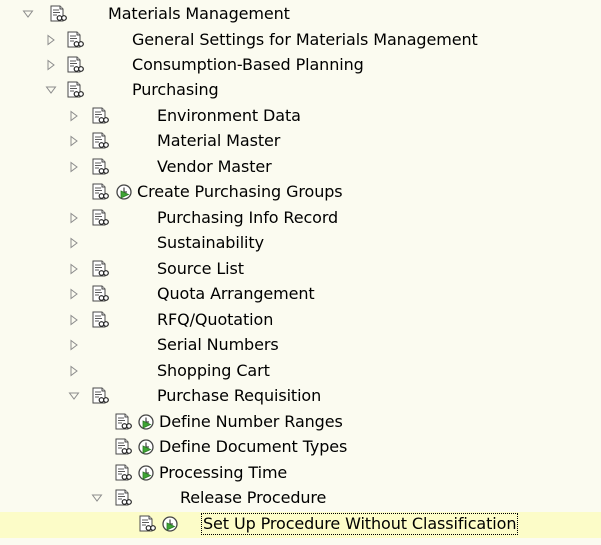 This screenshot has height=545, width=601. Describe the element at coordinates (300, 15) in the screenshot. I see `tree-node: Materials Management` at that location.